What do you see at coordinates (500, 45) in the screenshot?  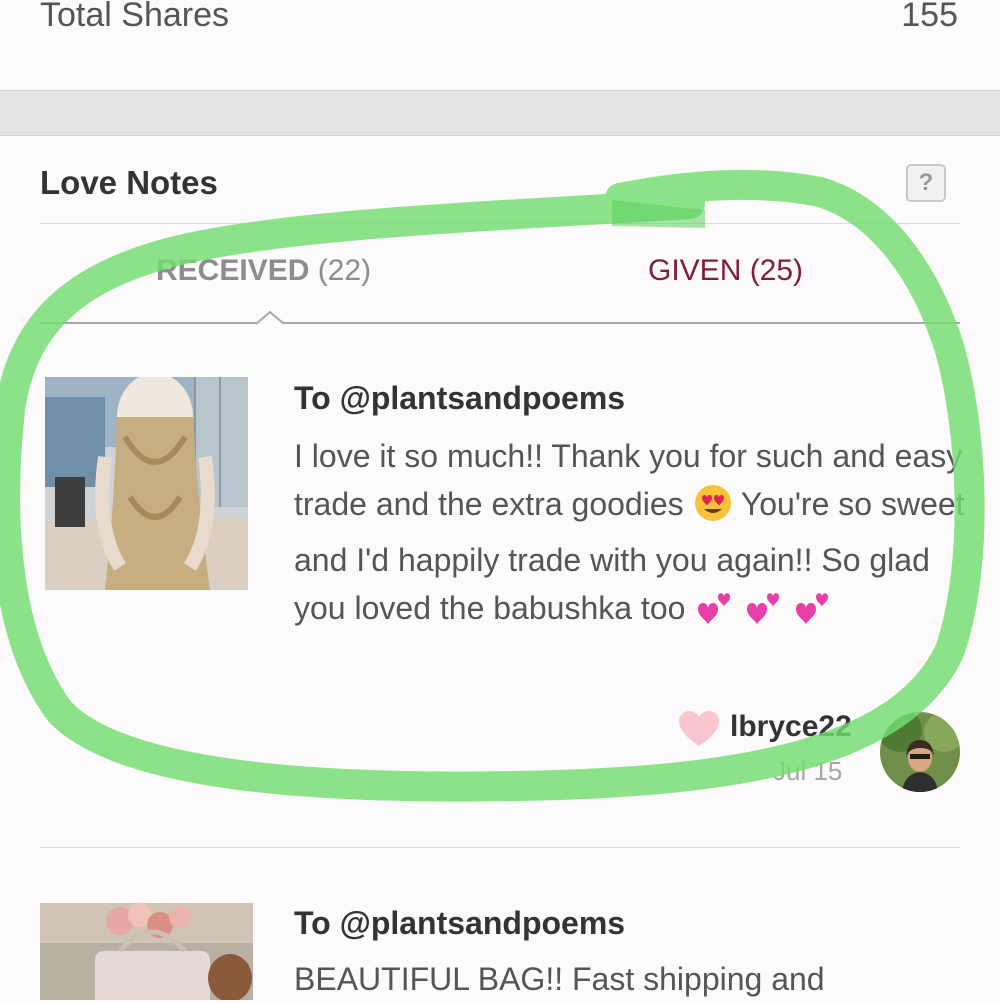 I see `stats-row: Total Shares 155` at bounding box center [500, 45].